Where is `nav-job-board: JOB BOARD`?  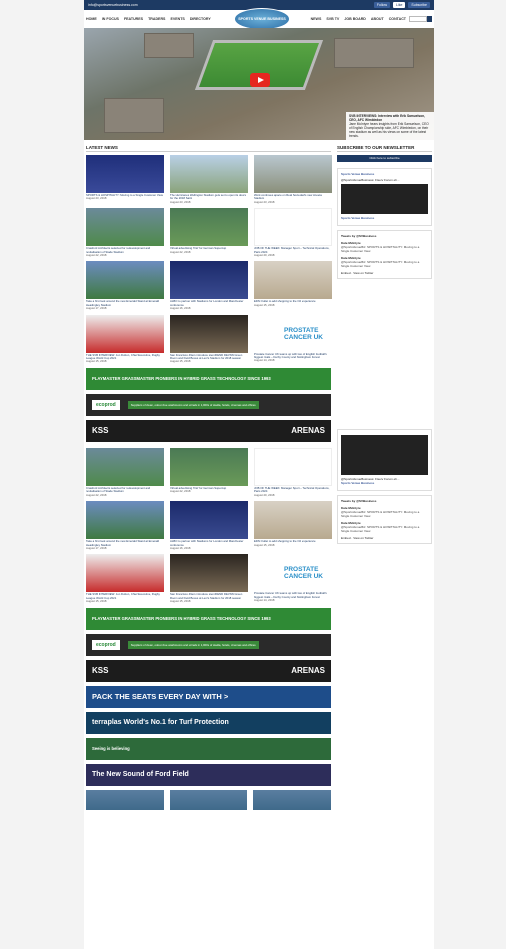
nav-job-board: JOB BOARD is located at coordinates (355, 19).